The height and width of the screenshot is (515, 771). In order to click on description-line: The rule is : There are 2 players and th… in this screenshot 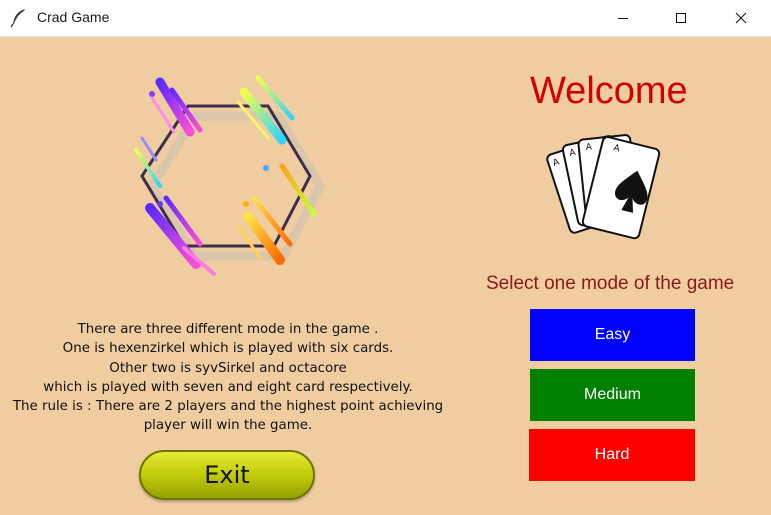, I will do `click(228, 407)`.